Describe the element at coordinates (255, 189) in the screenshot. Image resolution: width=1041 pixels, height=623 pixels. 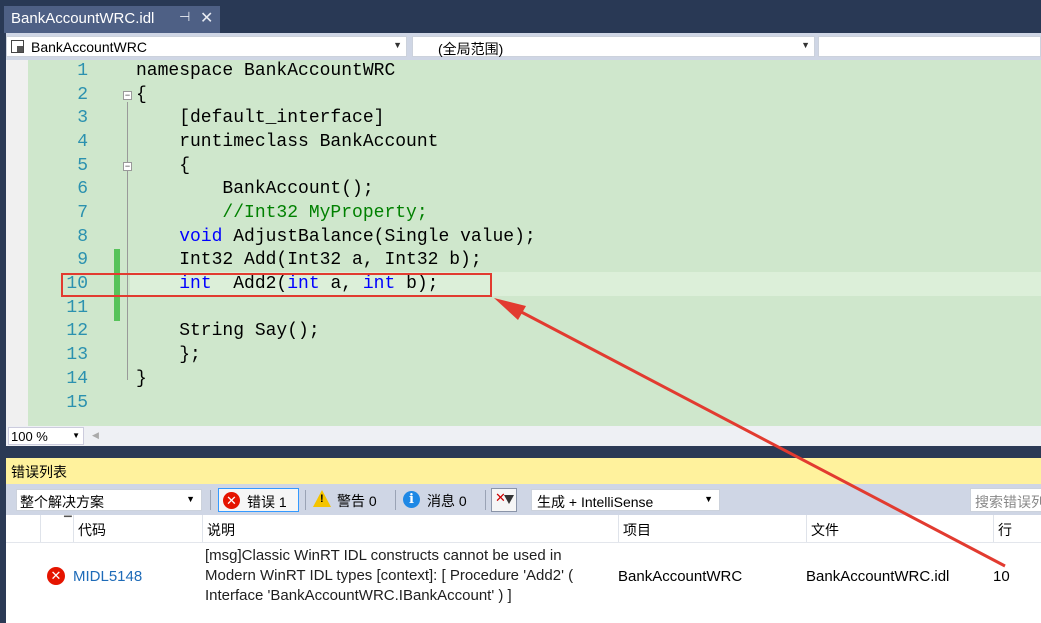
I see `code-text: BankAccount();` at that location.